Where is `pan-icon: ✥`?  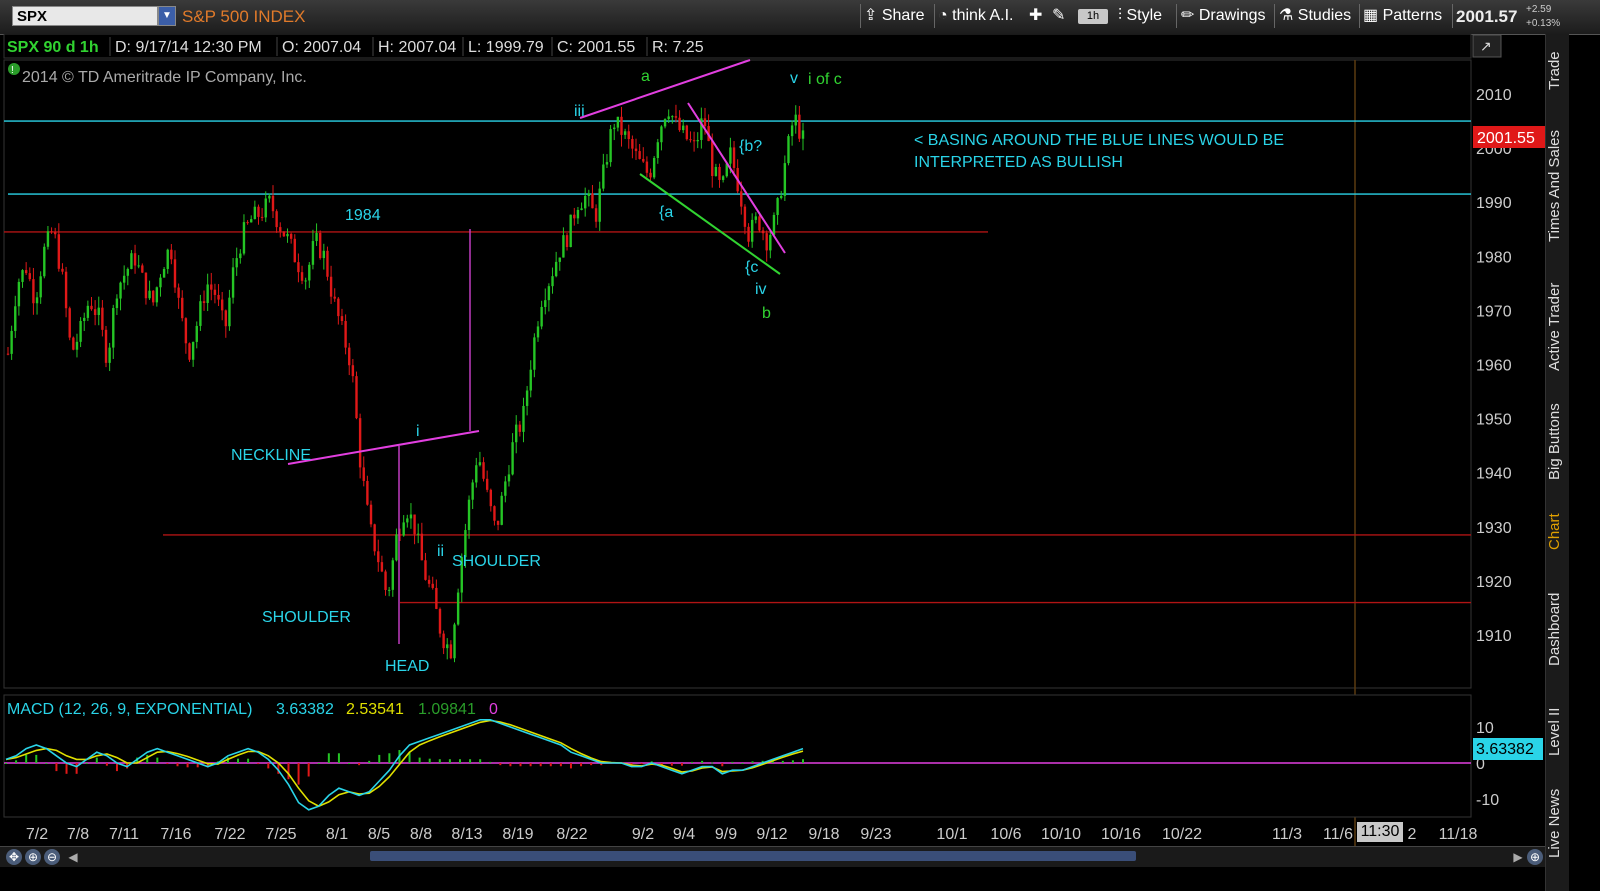
pan-icon: ✥ is located at coordinates (14, 857).